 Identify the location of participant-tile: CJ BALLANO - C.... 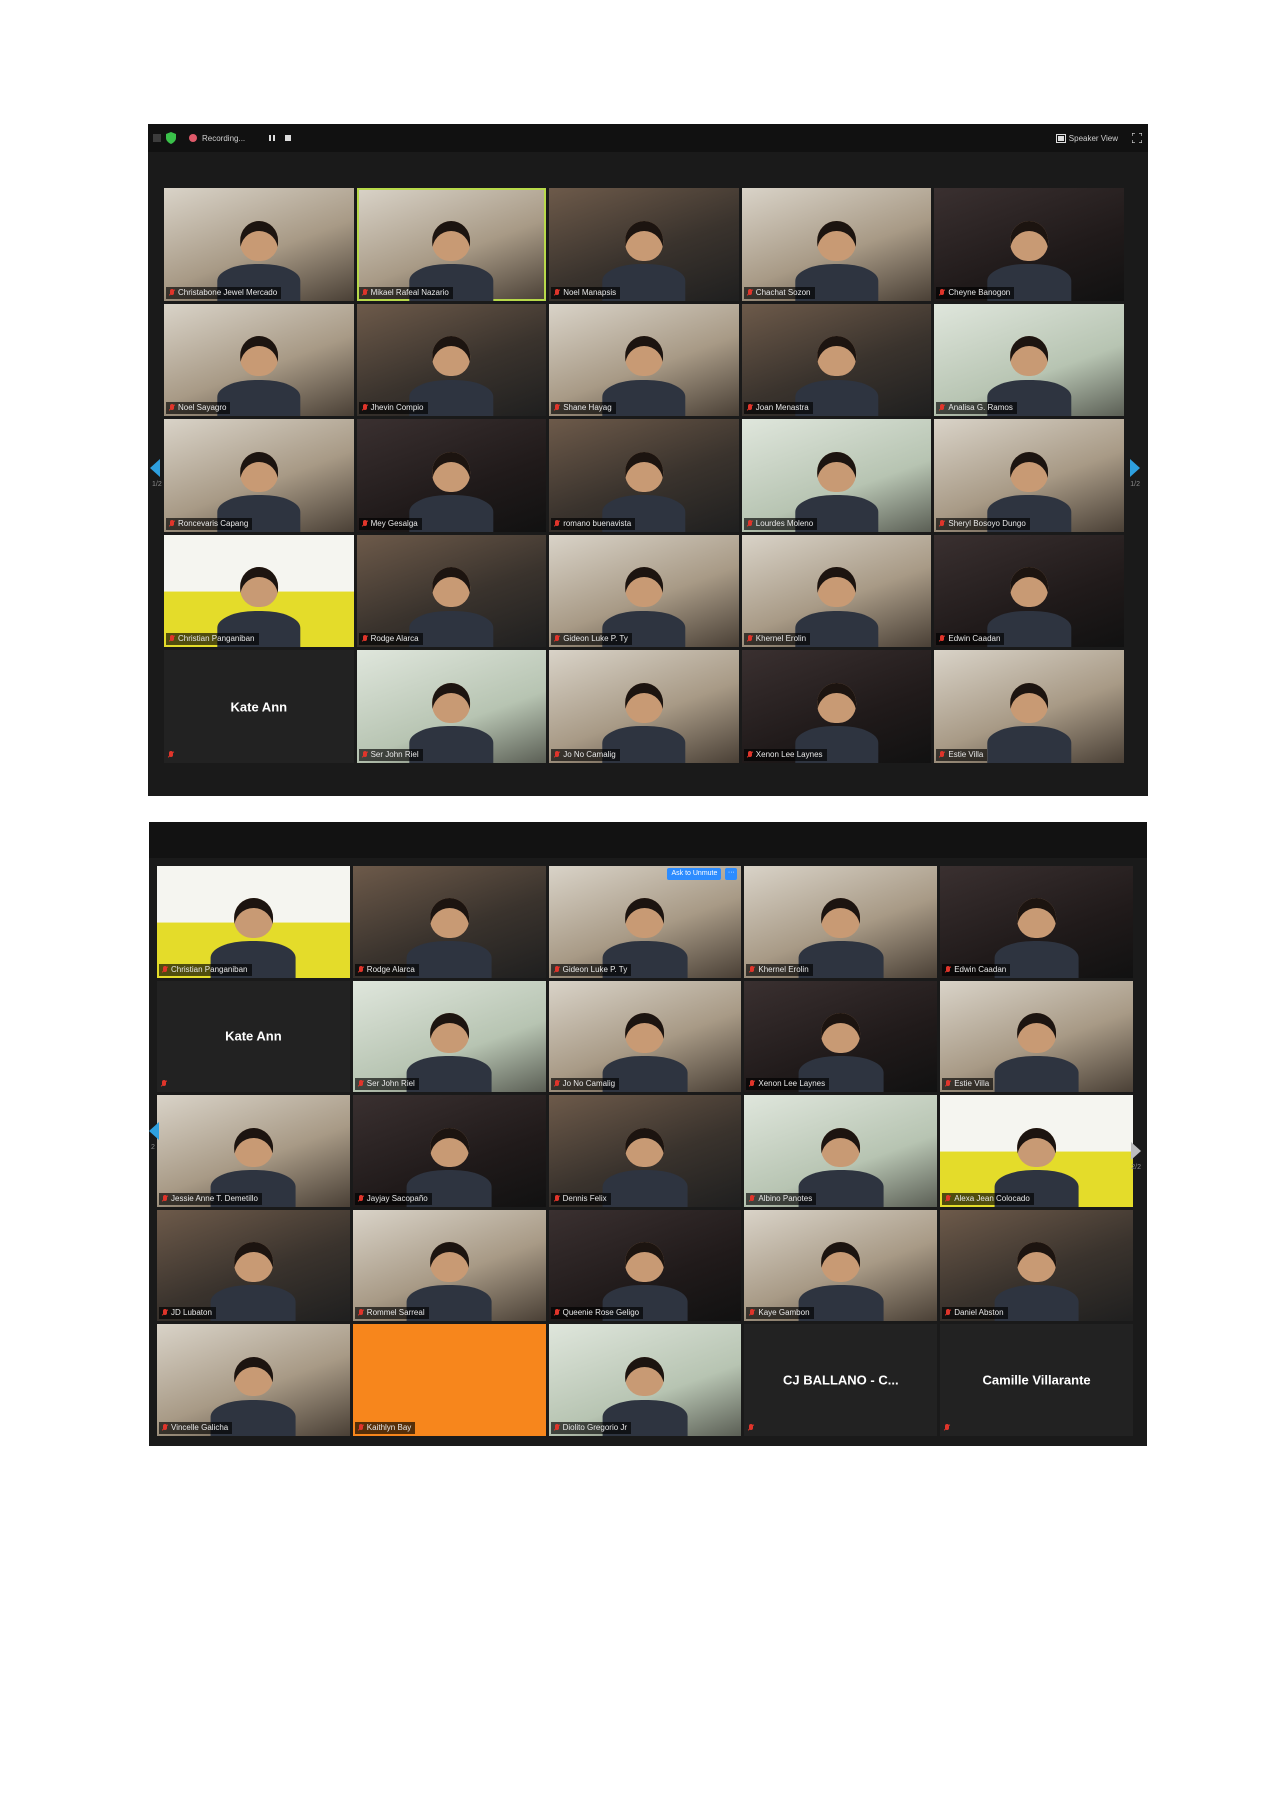
(841, 1380).